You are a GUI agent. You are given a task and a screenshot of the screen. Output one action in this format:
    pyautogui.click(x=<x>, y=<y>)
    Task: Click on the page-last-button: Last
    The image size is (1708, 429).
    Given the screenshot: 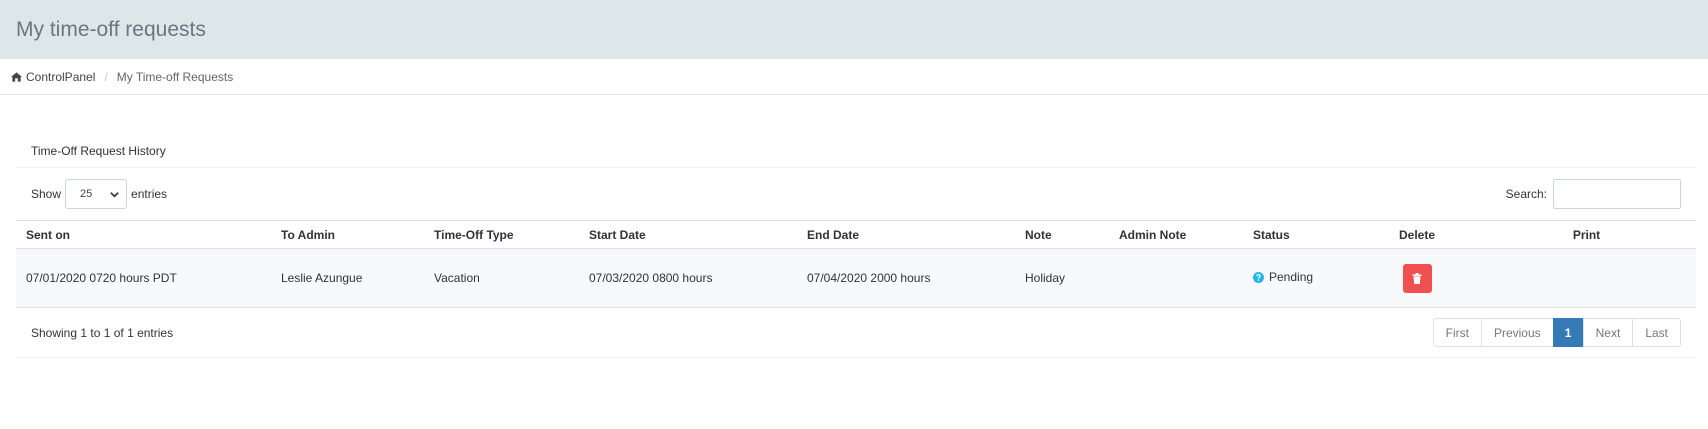 What is the action you would take?
    pyautogui.click(x=1656, y=332)
    